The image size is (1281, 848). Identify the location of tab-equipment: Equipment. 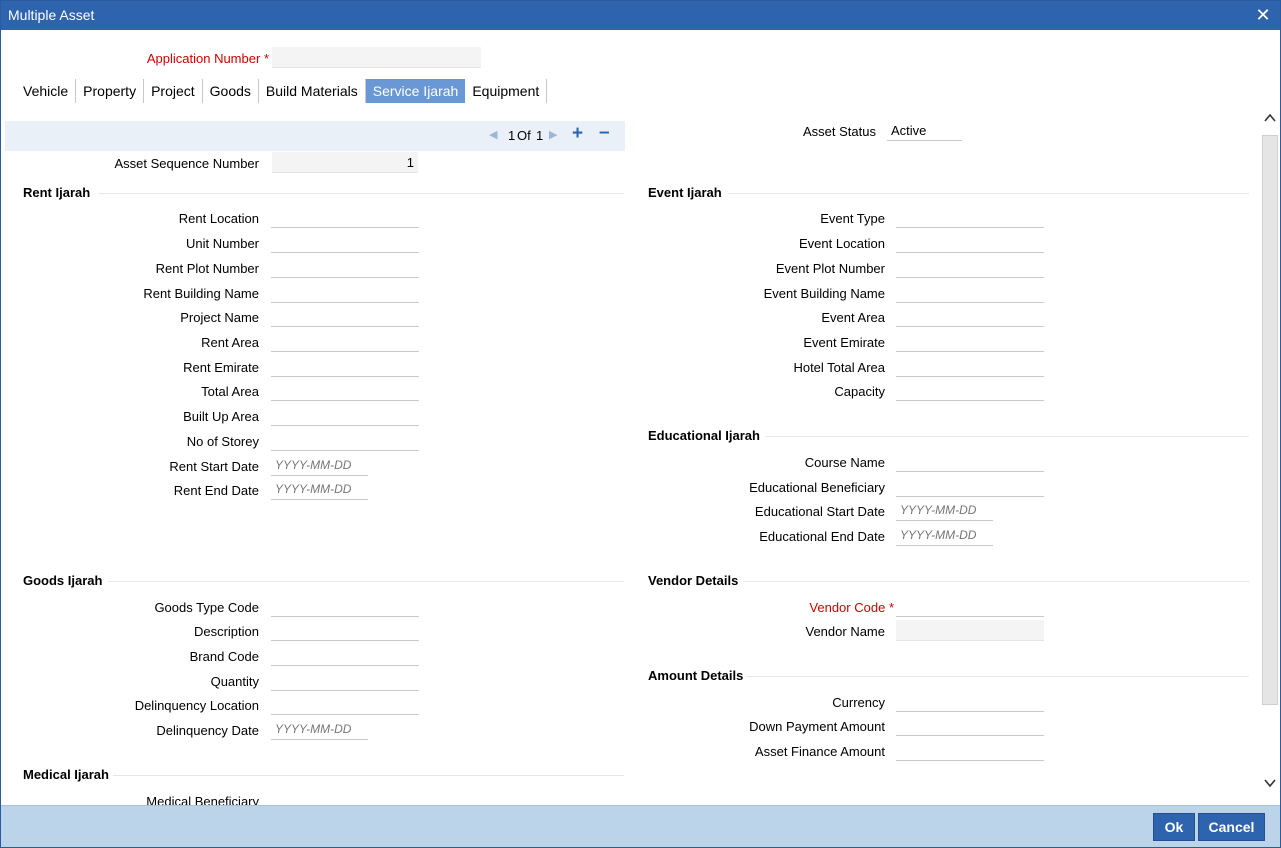
(506, 91).